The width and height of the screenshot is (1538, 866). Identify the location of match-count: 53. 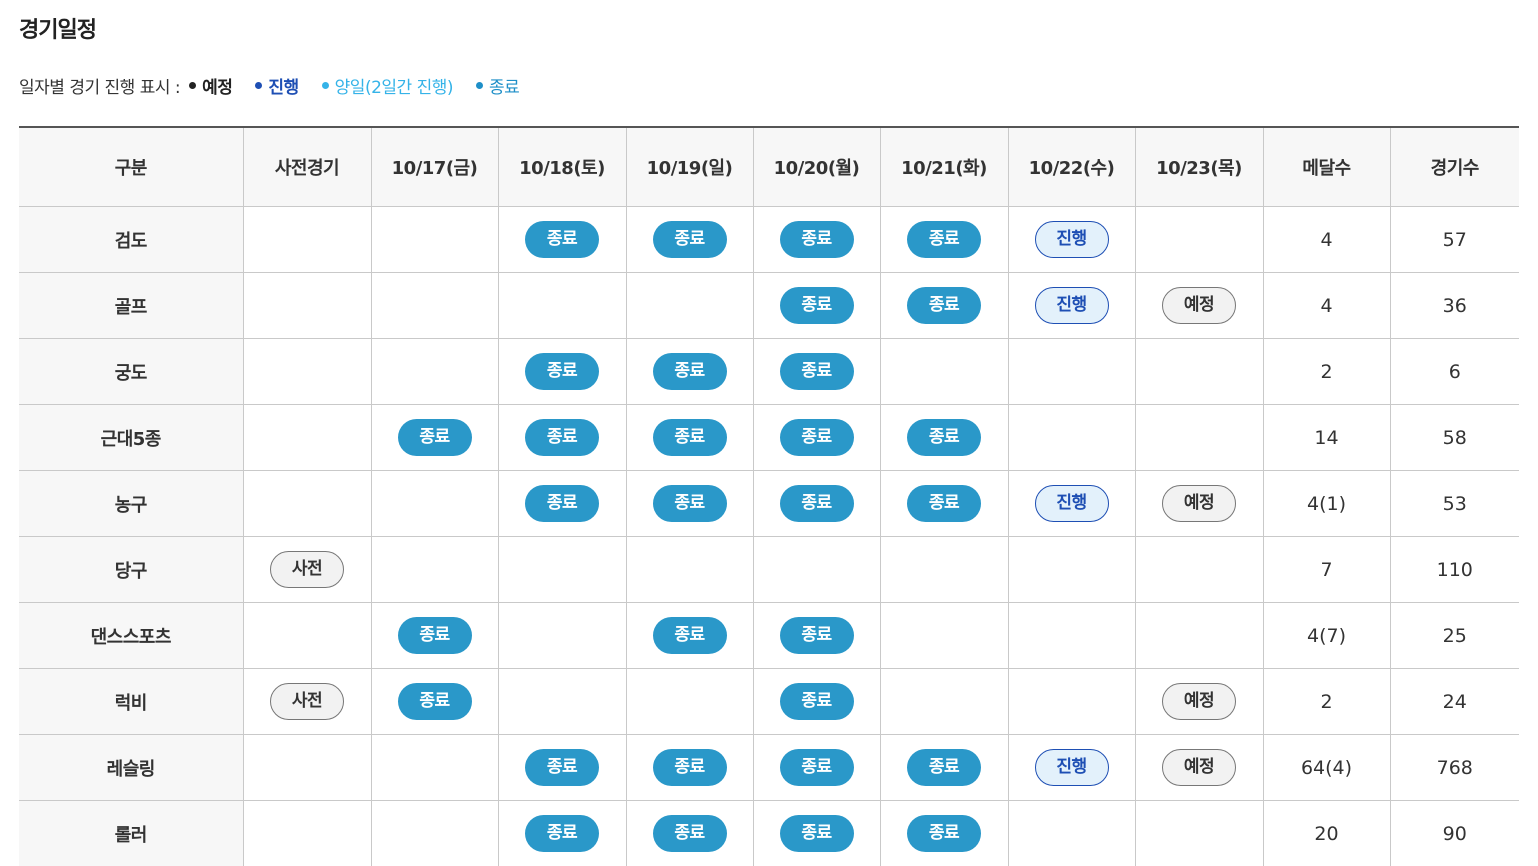
(1454, 503).